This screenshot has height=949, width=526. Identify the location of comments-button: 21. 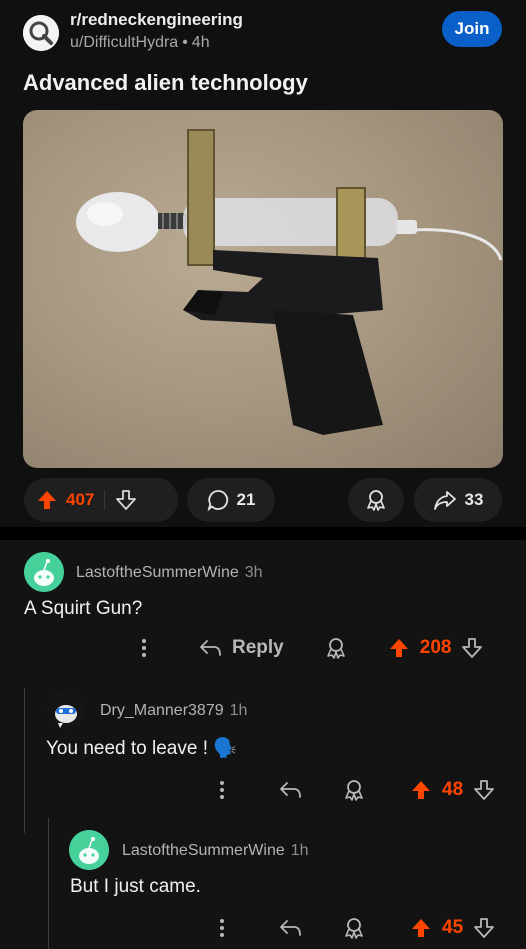
(231, 500).